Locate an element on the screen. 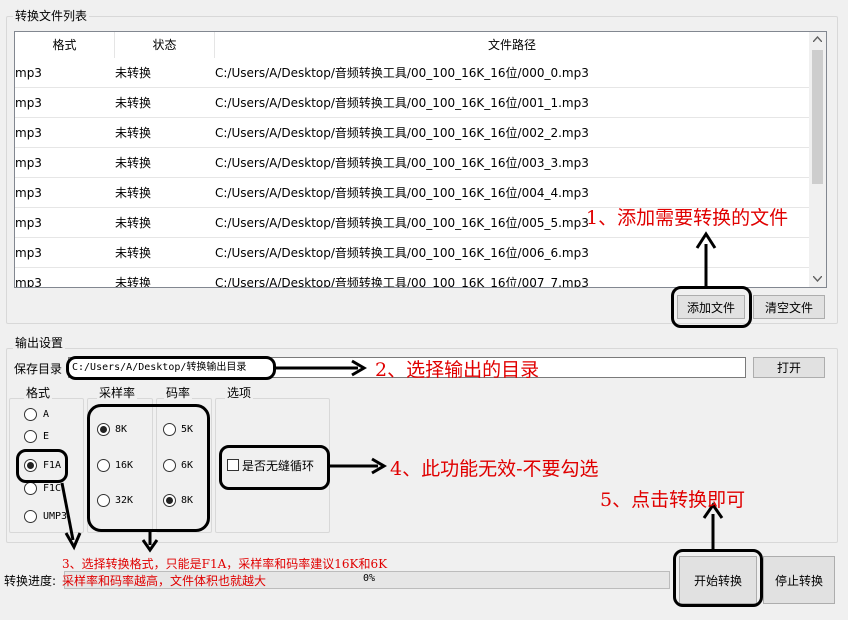 The image size is (848, 620). annotation-step-4: 4、此功能无效-不要勾选 is located at coordinates (494, 469).